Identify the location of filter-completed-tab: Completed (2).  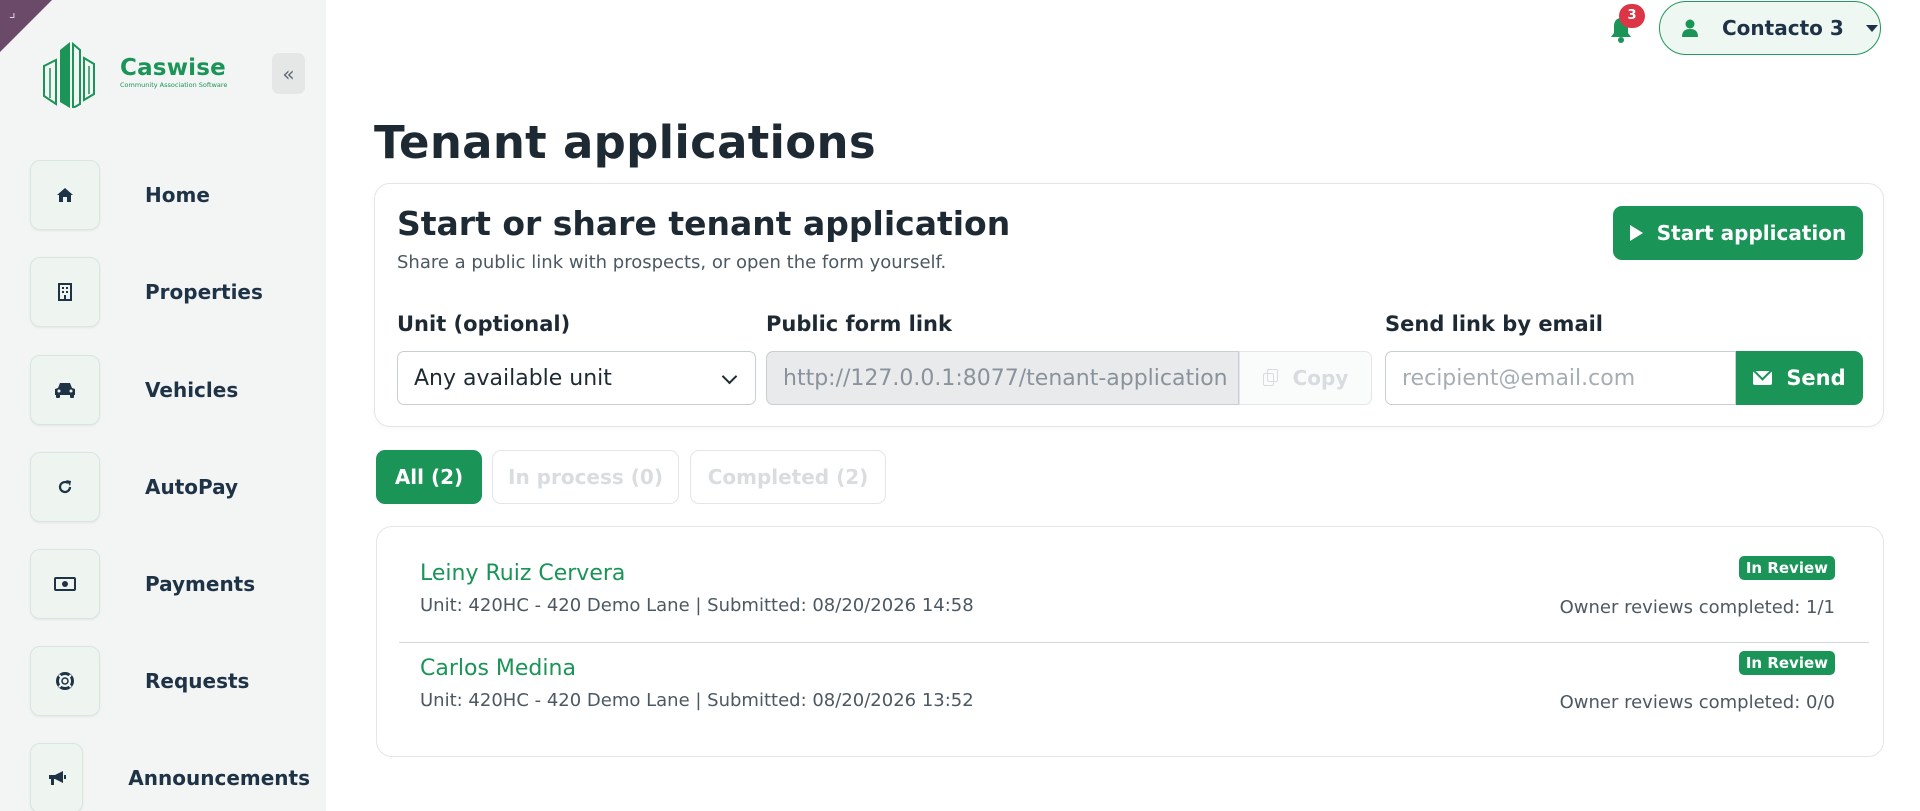
(788, 477).